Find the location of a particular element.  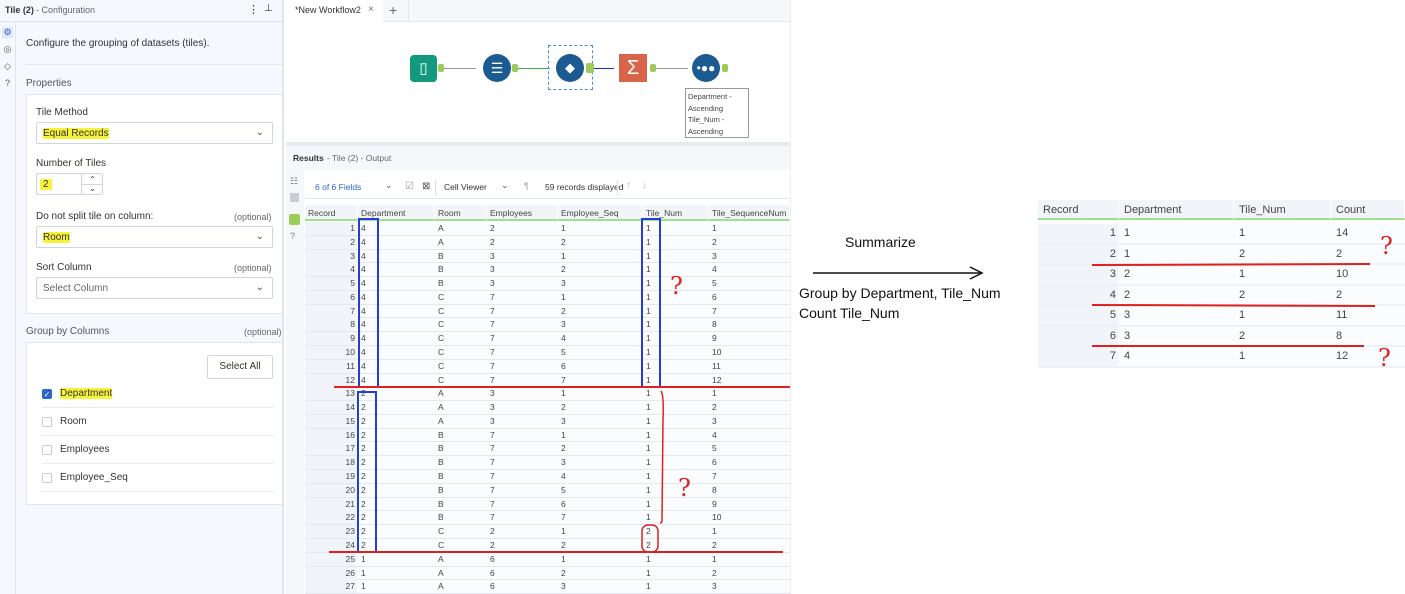

blue-box-tile-num is located at coordinates (651, 303).